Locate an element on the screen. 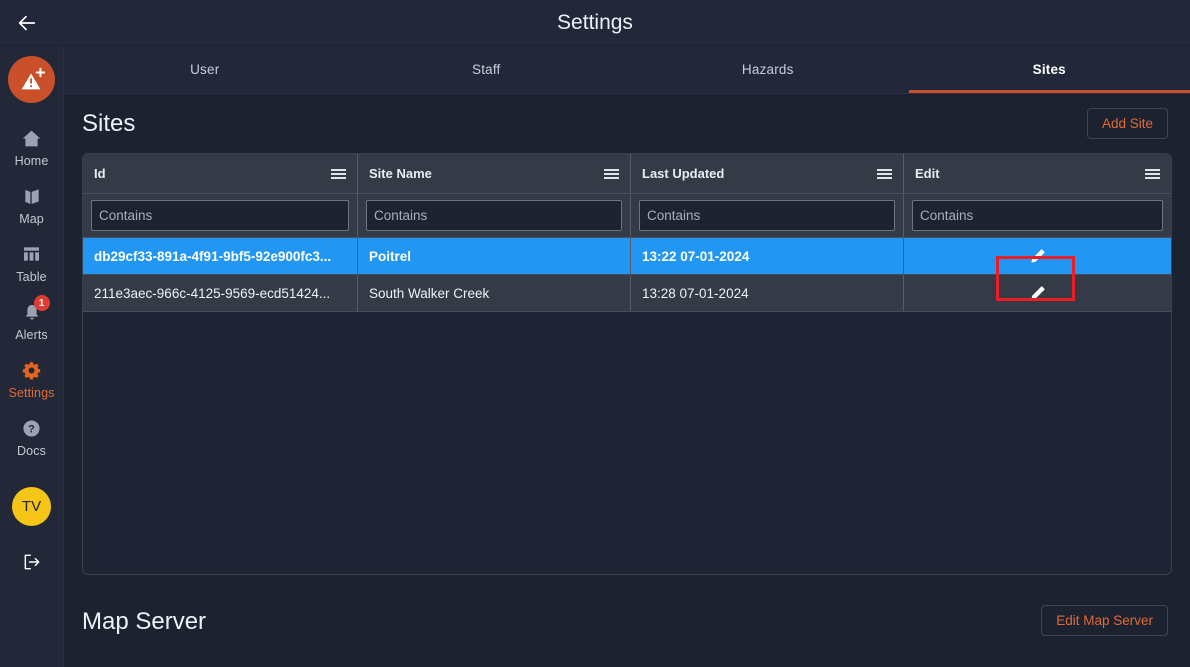 The image size is (1190, 667). tab-user: User is located at coordinates (205, 69).